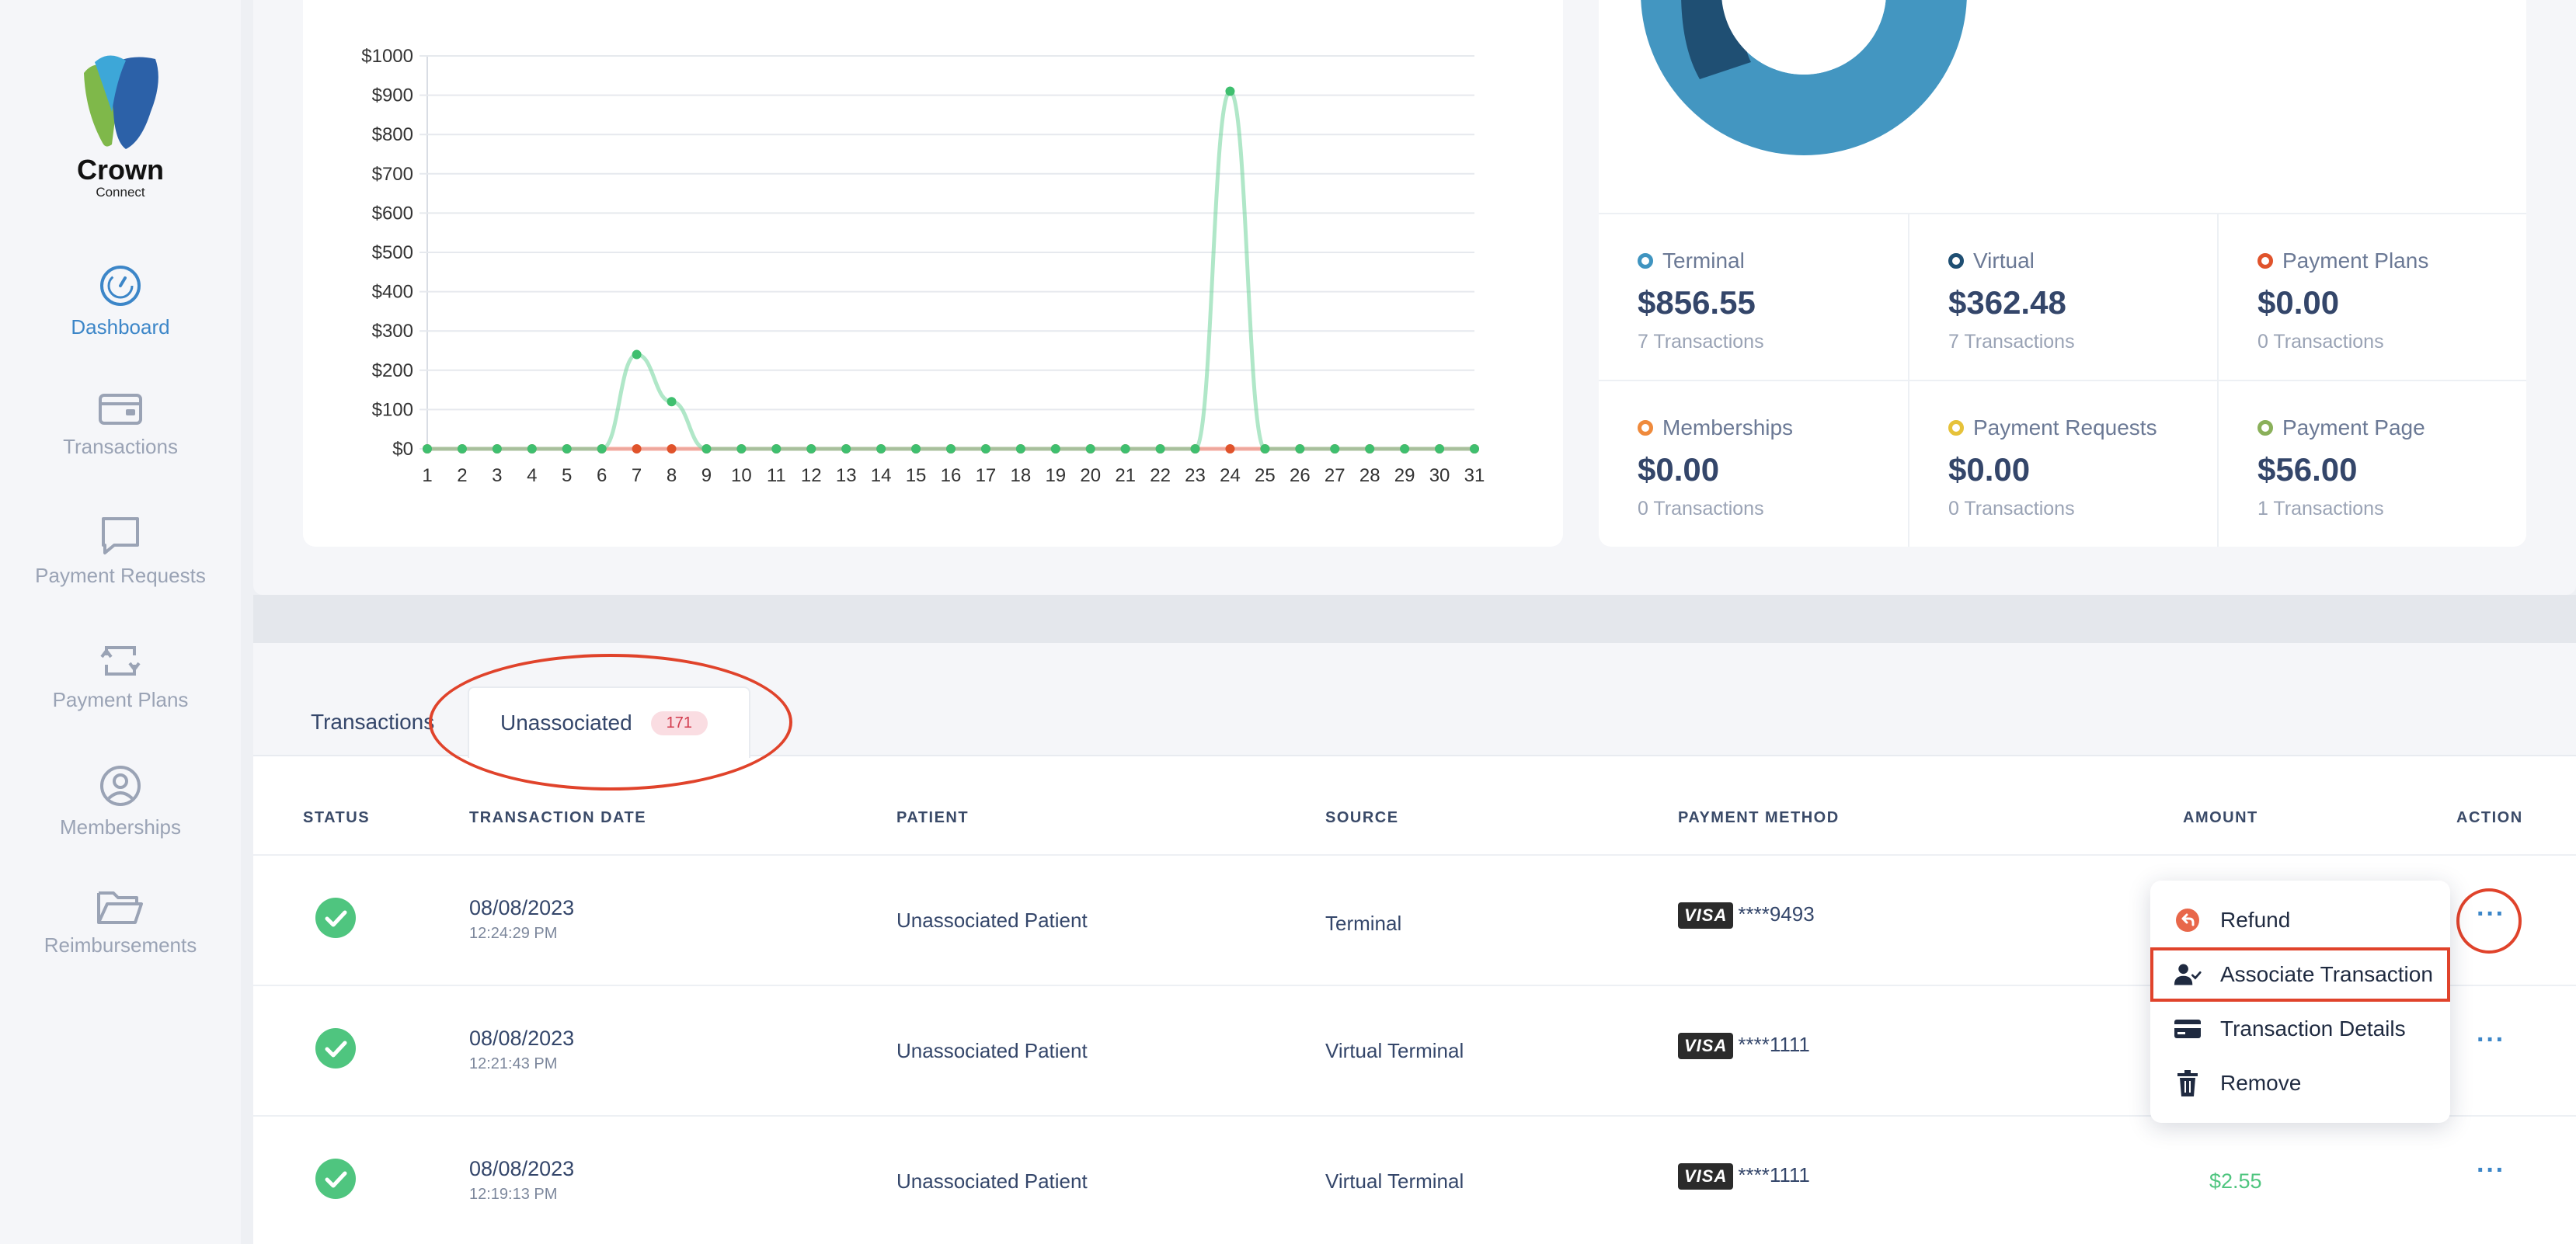  Describe the element at coordinates (1335, 475) in the screenshot. I see `x-tick-label: 27` at that location.